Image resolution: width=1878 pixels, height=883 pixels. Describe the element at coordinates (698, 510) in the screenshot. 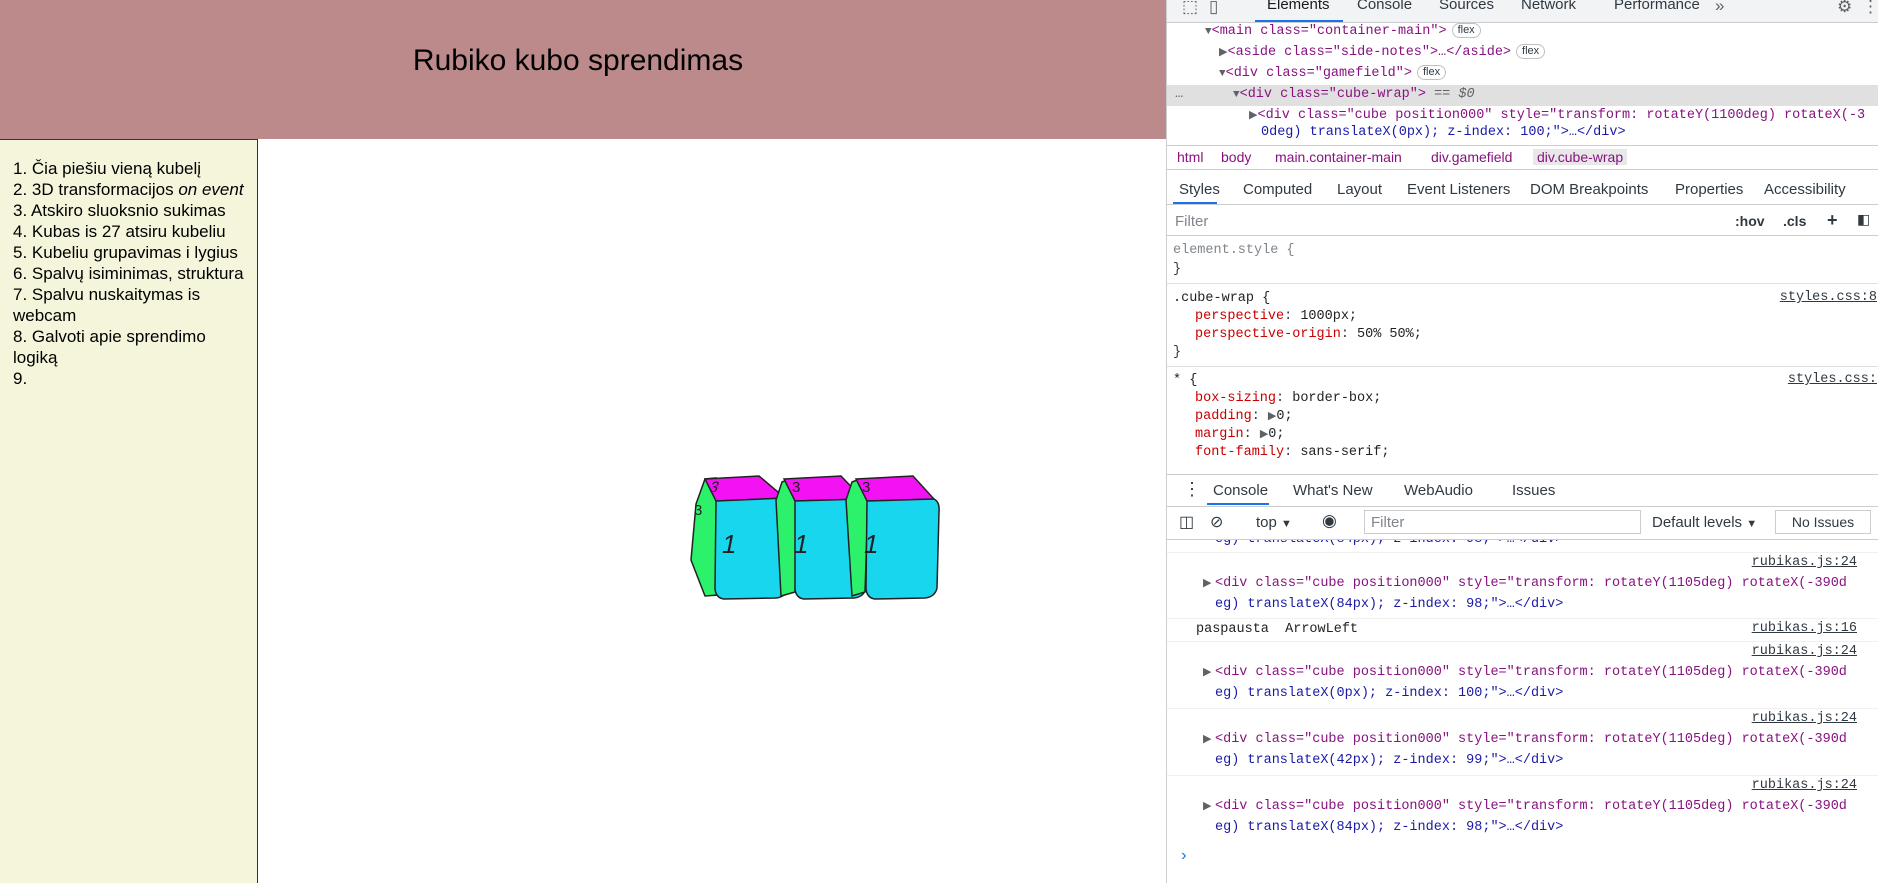

I see `cube-side-label: 3` at that location.